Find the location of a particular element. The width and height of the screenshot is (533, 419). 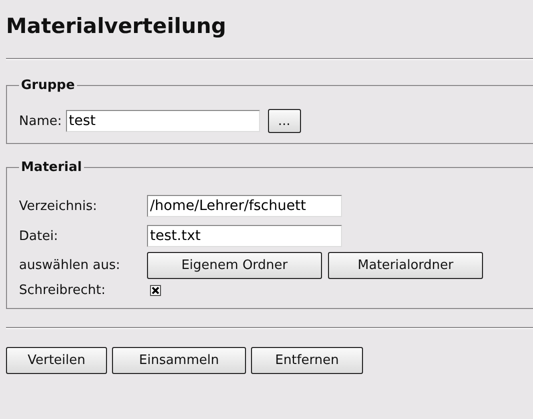

field-label: Verzeichnis: is located at coordinates (58, 206).